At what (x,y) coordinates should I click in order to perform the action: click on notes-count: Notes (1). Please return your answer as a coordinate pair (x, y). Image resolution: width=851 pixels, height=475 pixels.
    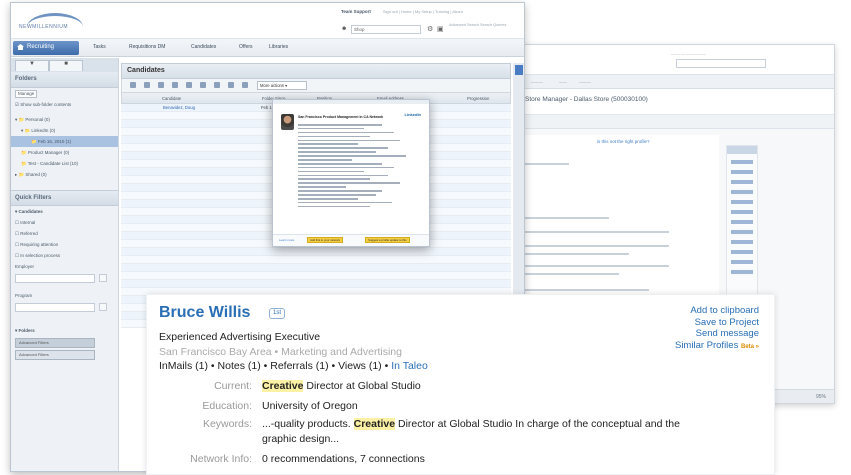
    Looking at the image, I should click on (239, 366).